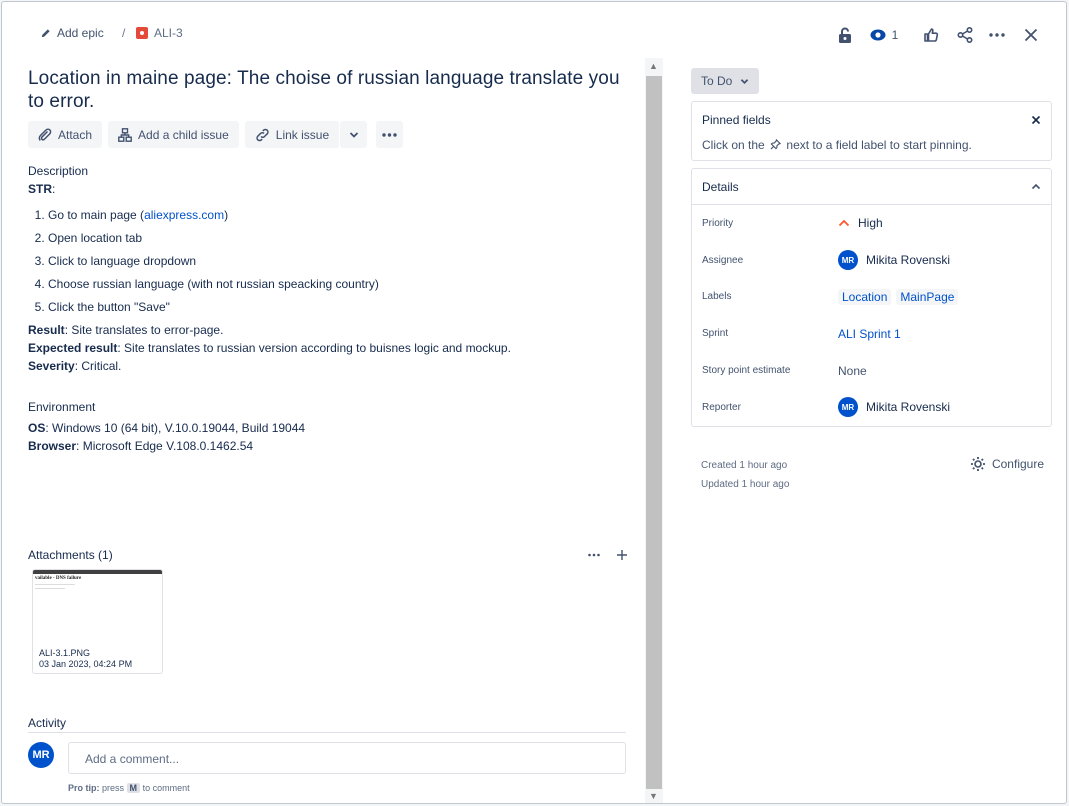 The height and width of the screenshot is (806, 1069). What do you see at coordinates (40, 189) in the screenshot?
I see `str-label: STR` at bounding box center [40, 189].